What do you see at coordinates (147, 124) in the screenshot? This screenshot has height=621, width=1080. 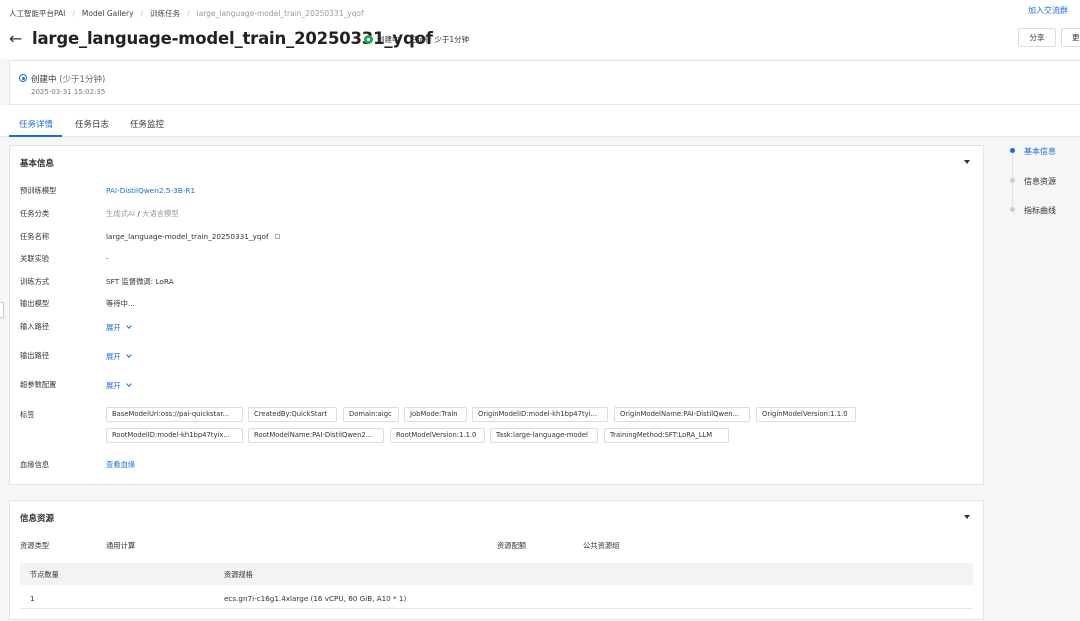 I see `tab-task-monitor: 任务监控` at bounding box center [147, 124].